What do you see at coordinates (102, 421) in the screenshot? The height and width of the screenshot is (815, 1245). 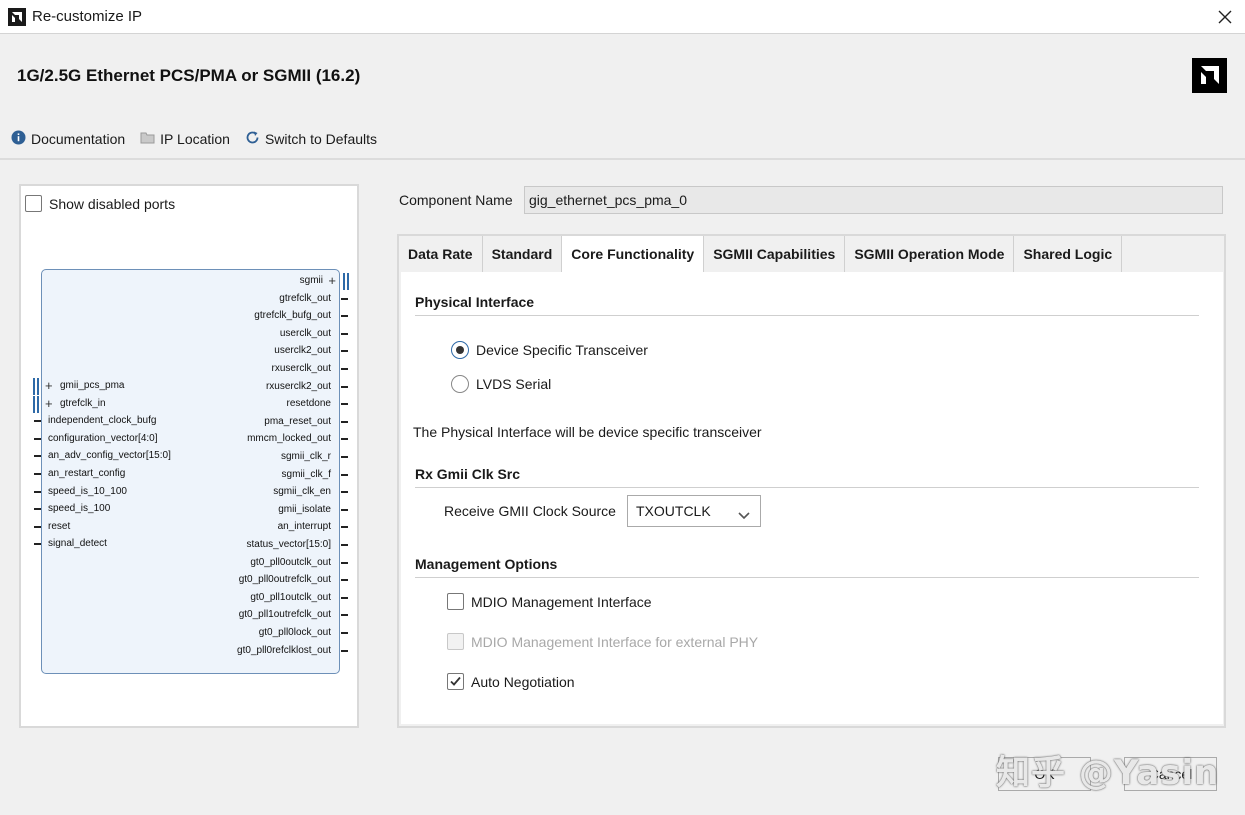 I see `input-port-label: independent_clock_bufg` at bounding box center [102, 421].